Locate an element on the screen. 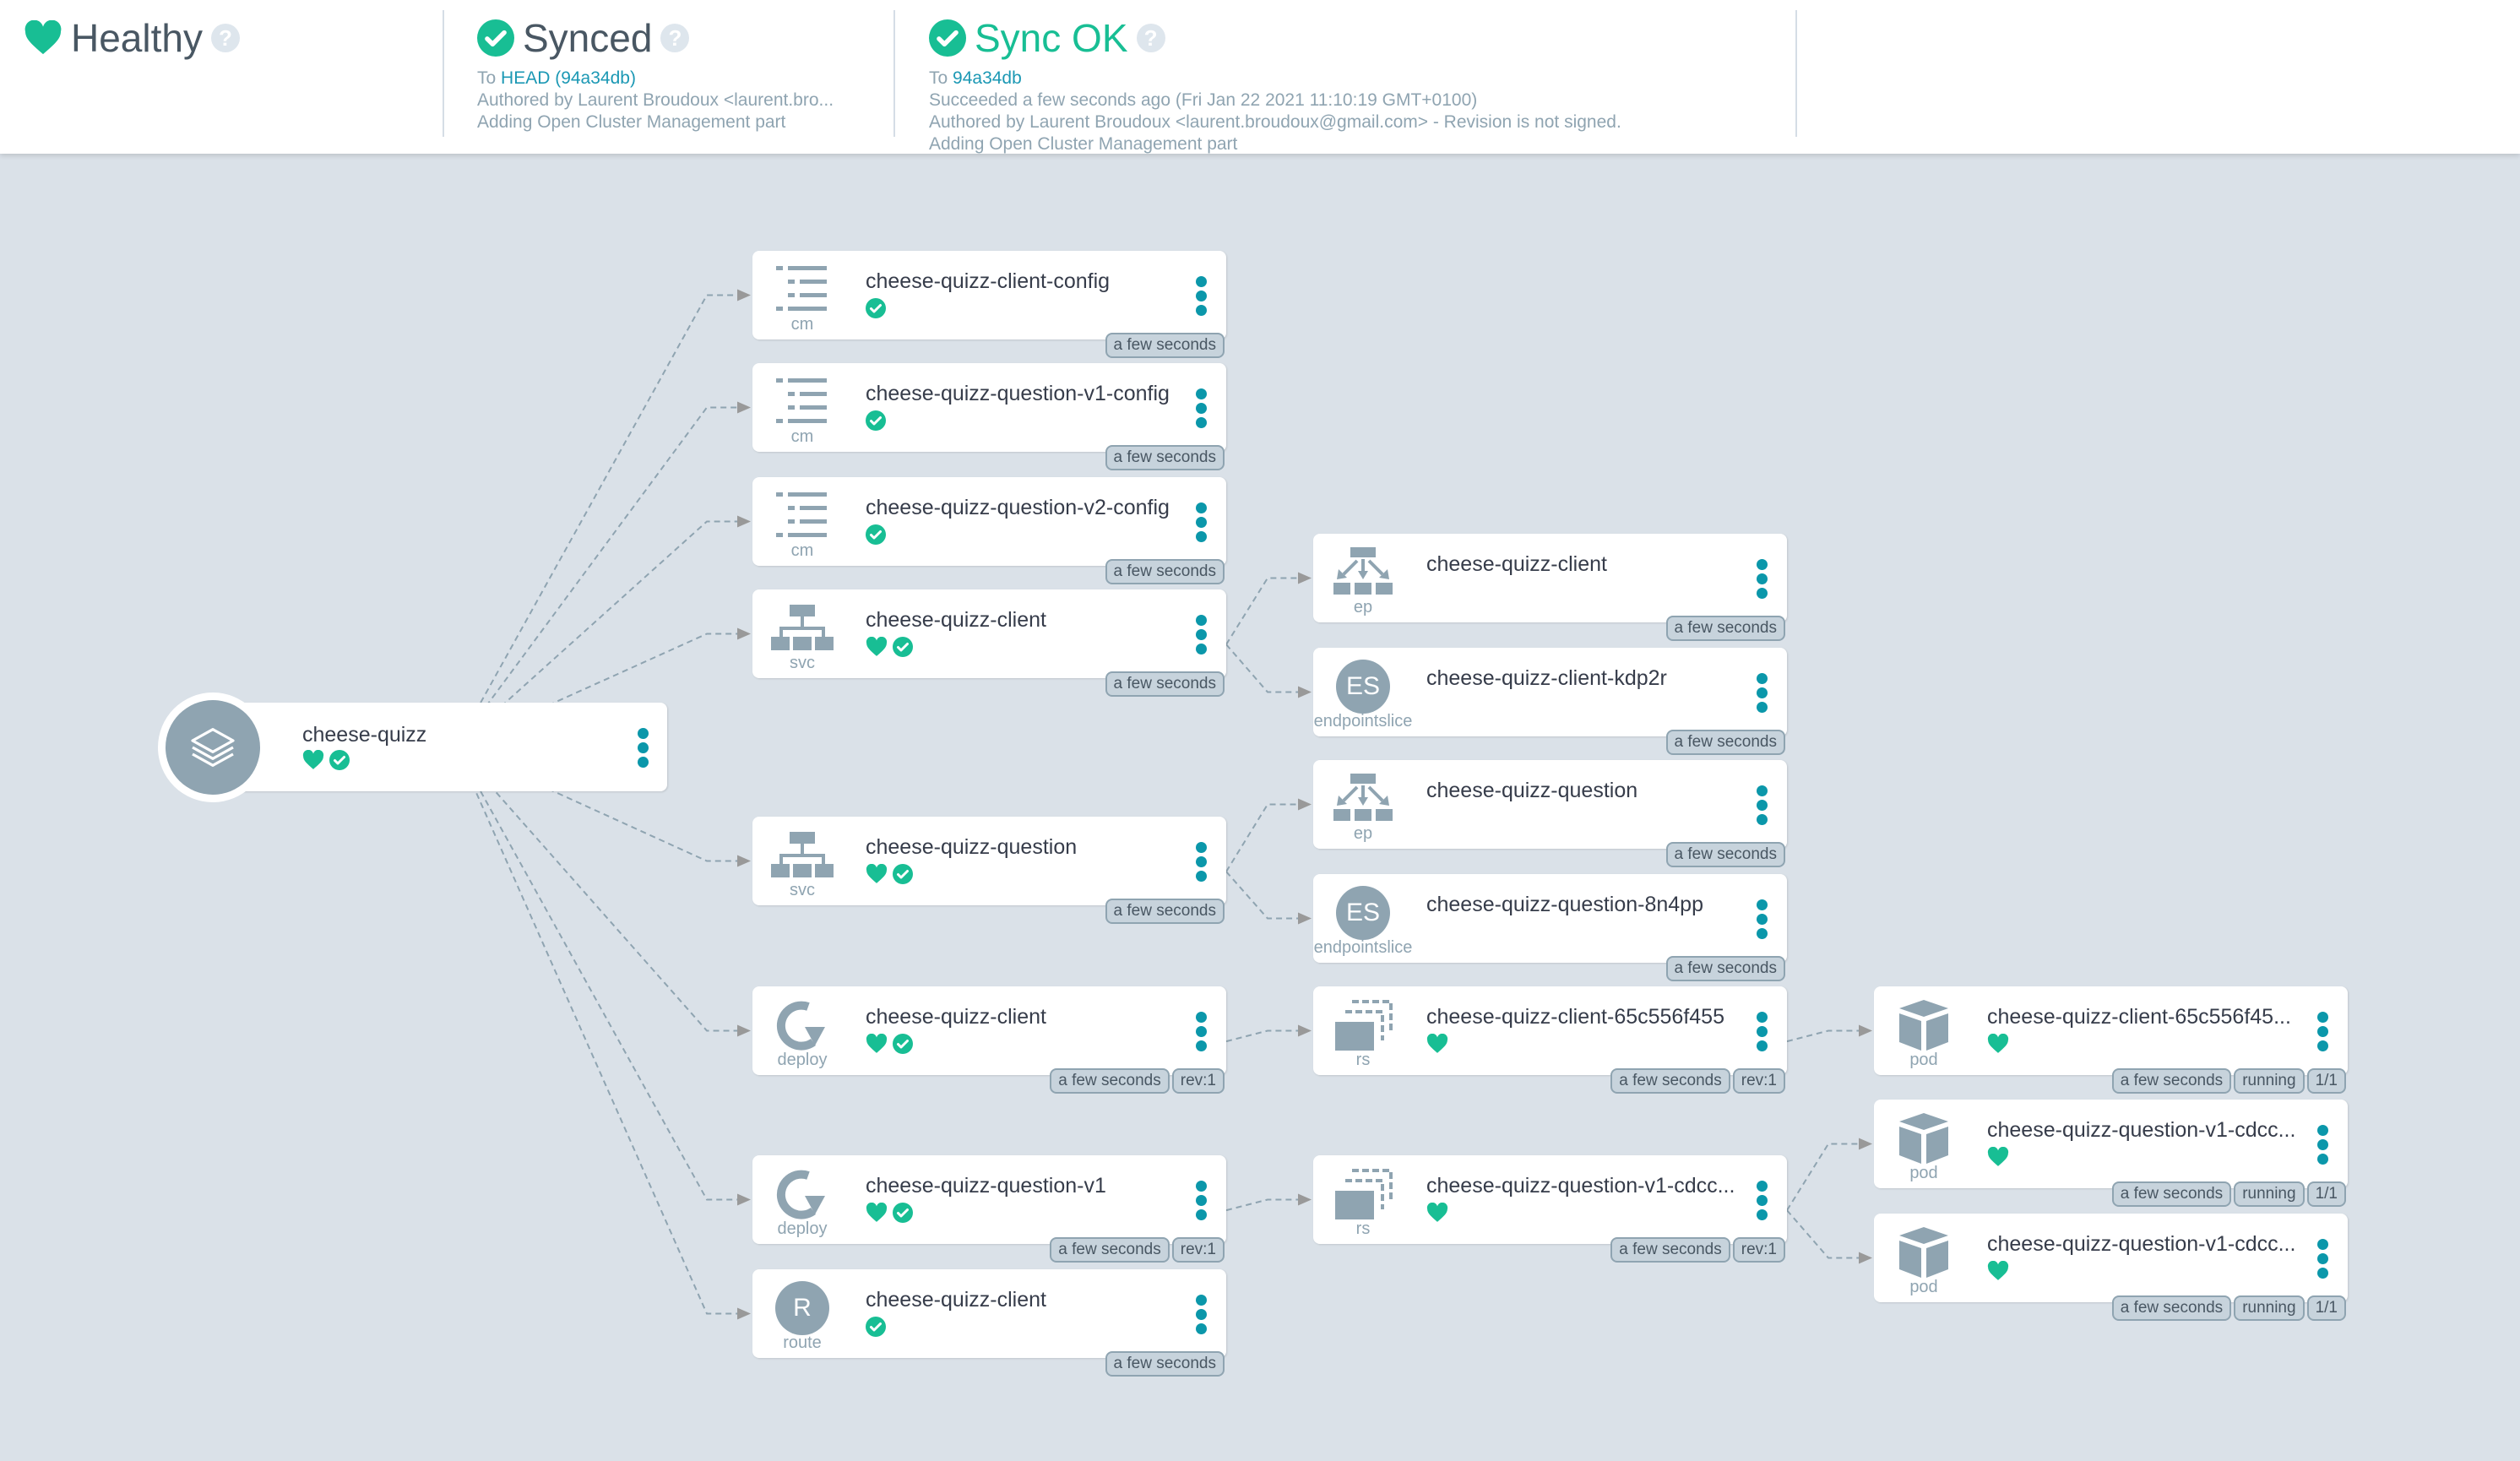 This screenshot has width=2520, height=1461. node-name: cheese-quizz-question is located at coordinates (1532, 790).